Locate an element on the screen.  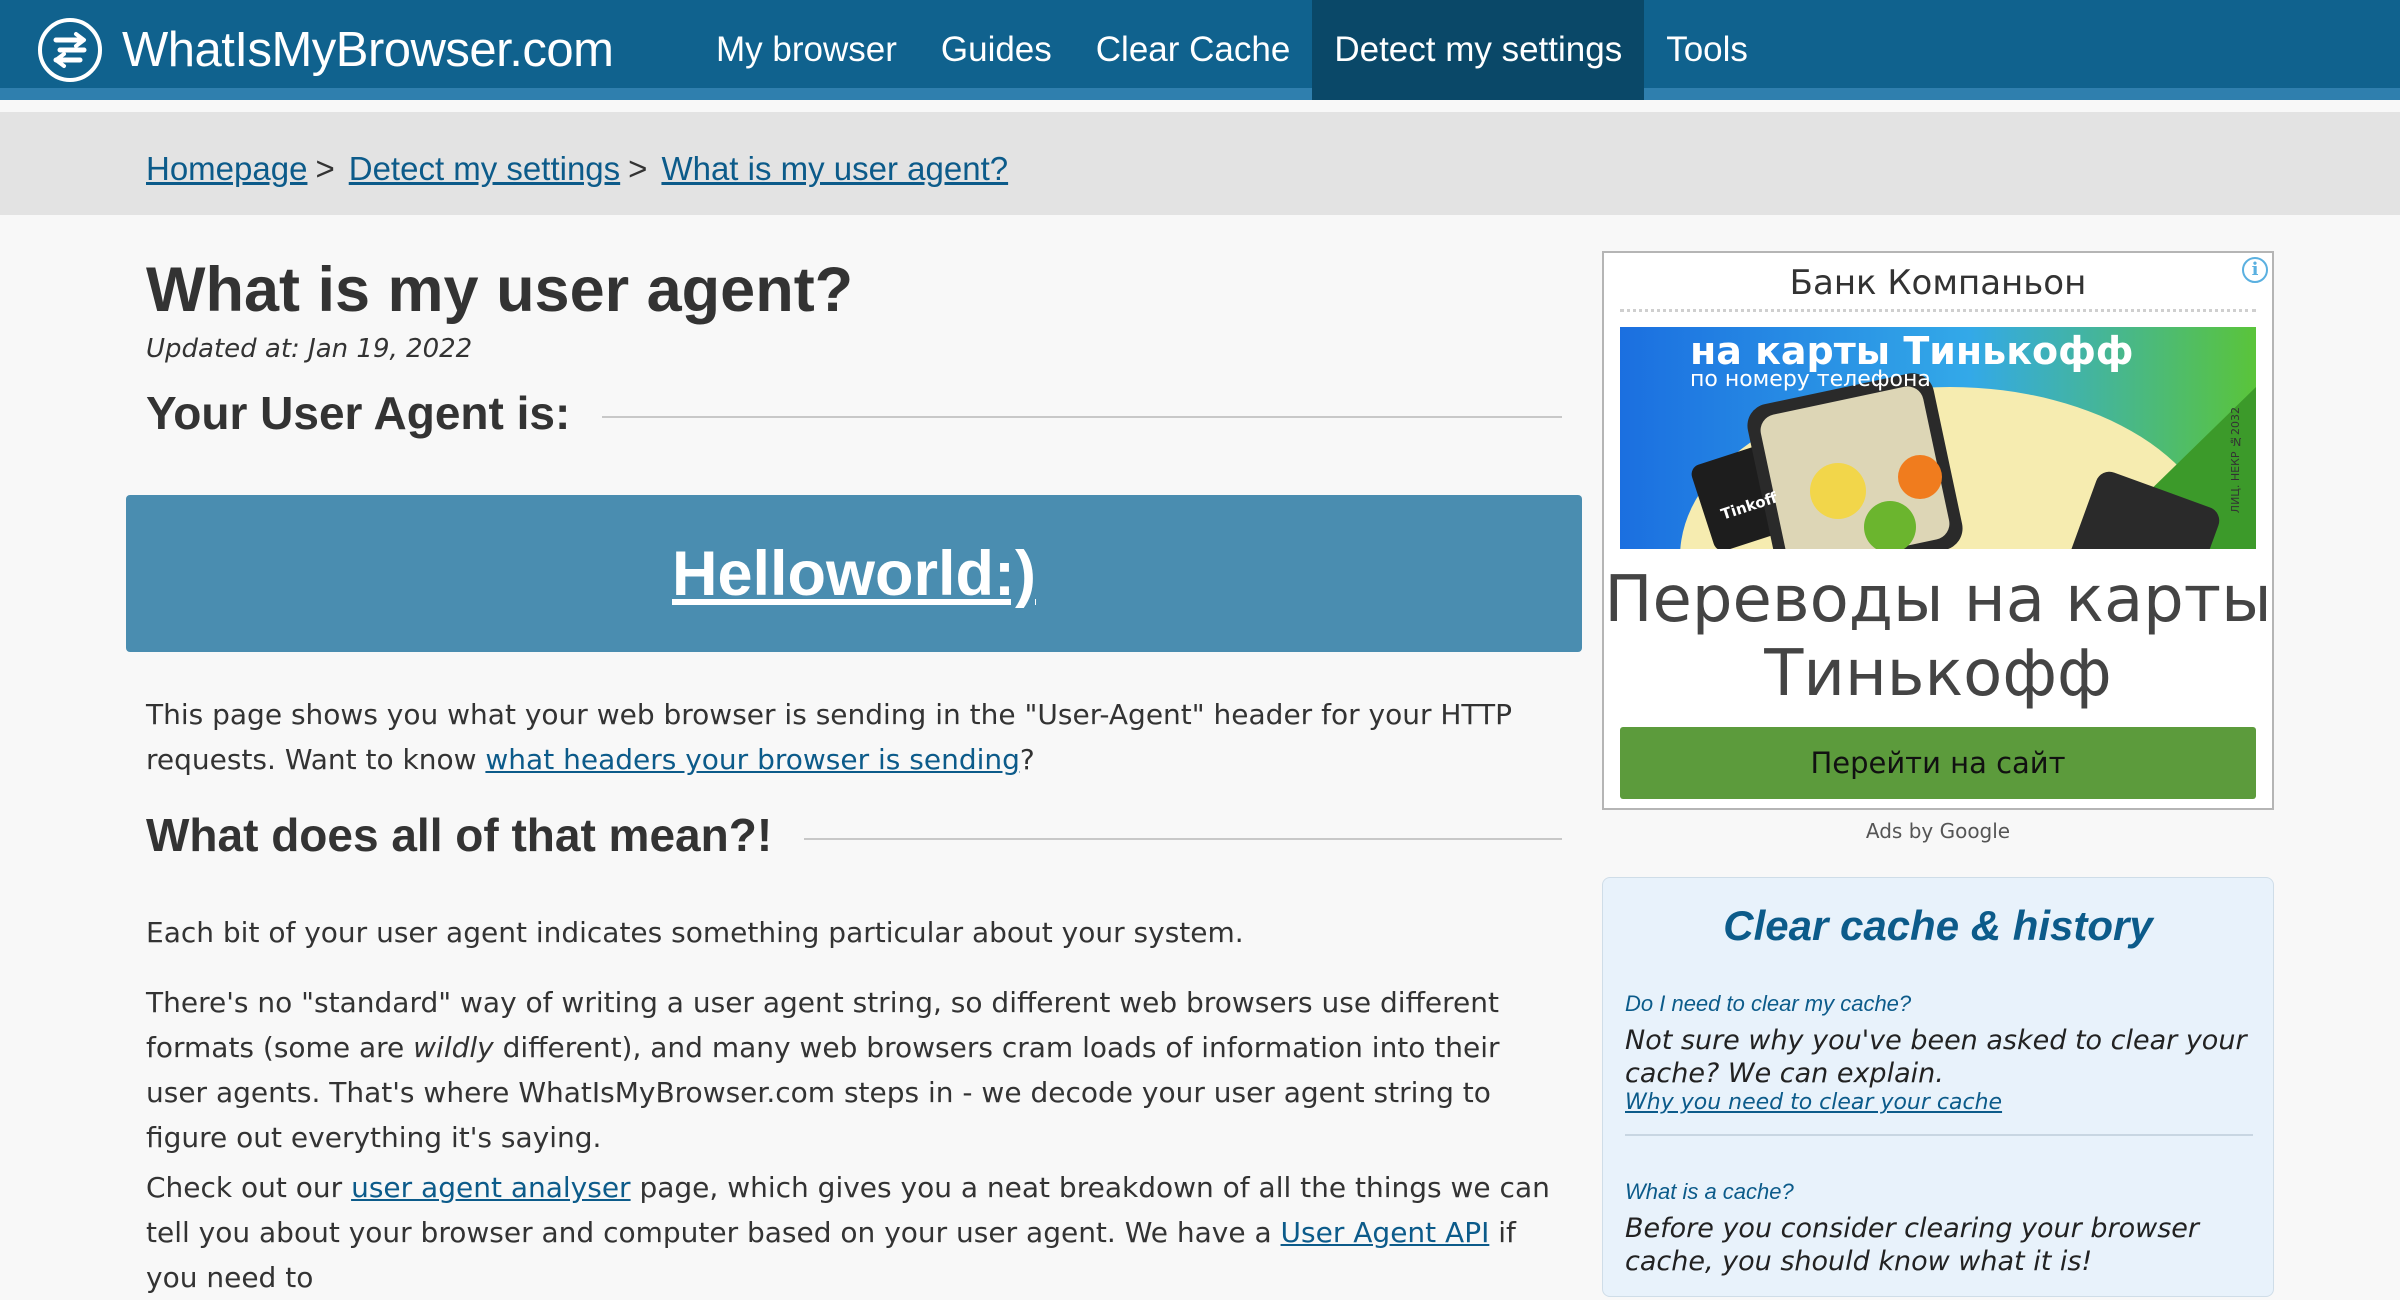
meaning-heading: What does all of that mean?! is located at coordinates (854, 835).